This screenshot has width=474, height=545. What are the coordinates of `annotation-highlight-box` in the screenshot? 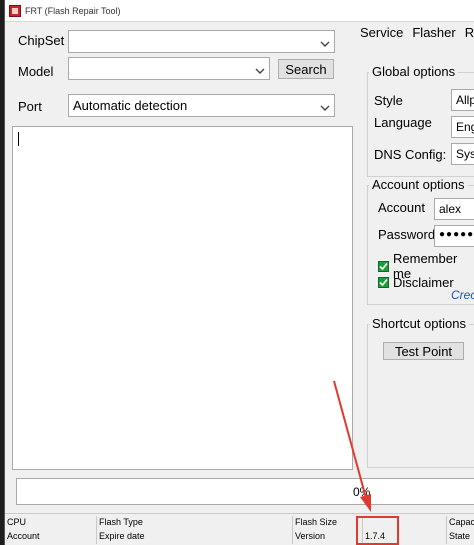 It's located at (377, 530).